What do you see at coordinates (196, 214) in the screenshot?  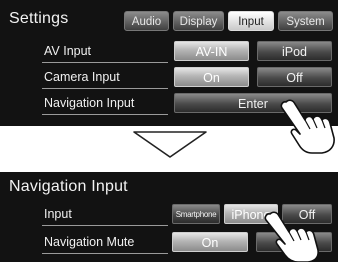 I see `smartphone-button: Smartphone` at bounding box center [196, 214].